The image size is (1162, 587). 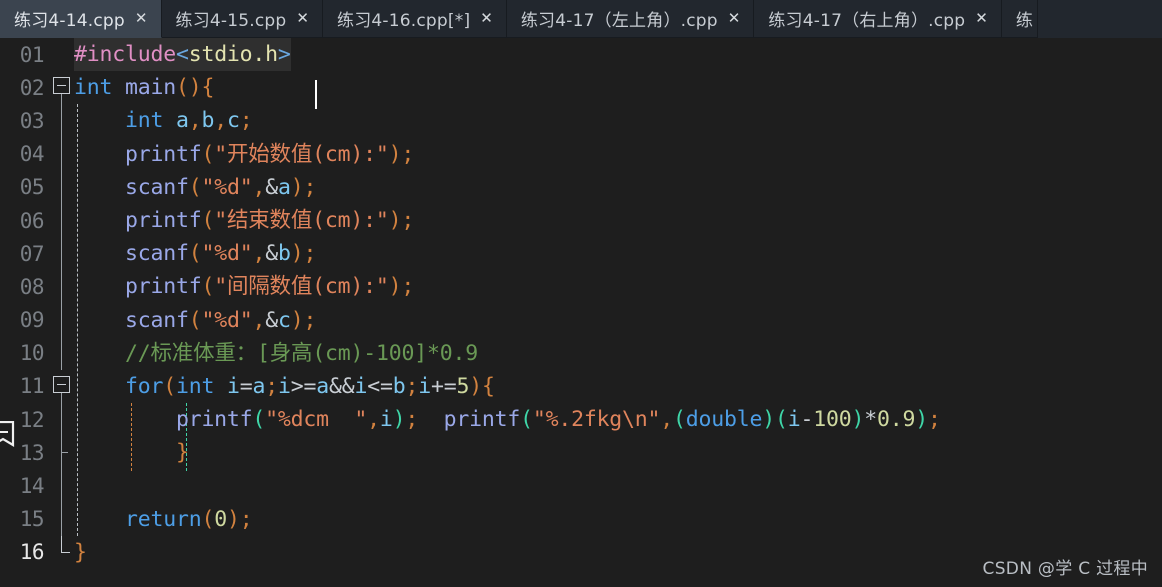 I want to click on line-number: 01, so click(x=32, y=54).